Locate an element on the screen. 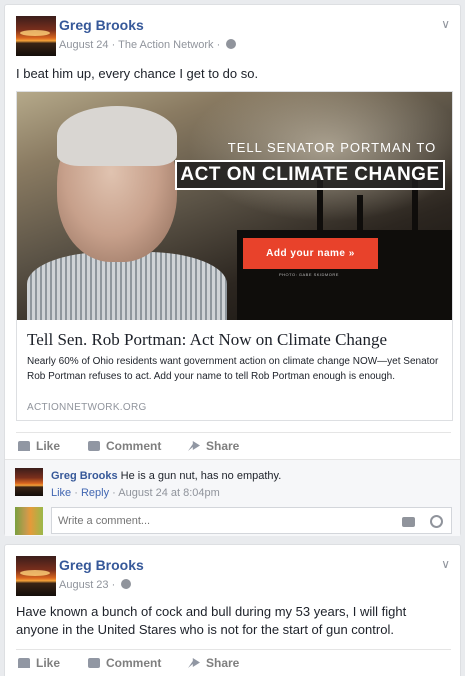 This screenshot has width=465, height=676. portrait-photo is located at coordinates (127, 211).